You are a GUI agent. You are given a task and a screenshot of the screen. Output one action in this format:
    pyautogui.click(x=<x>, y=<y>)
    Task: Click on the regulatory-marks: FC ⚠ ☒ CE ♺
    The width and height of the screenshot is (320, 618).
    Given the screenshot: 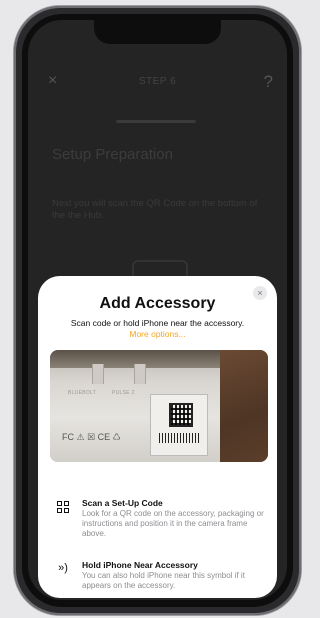 What is the action you would take?
    pyautogui.click(x=91, y=437)
    